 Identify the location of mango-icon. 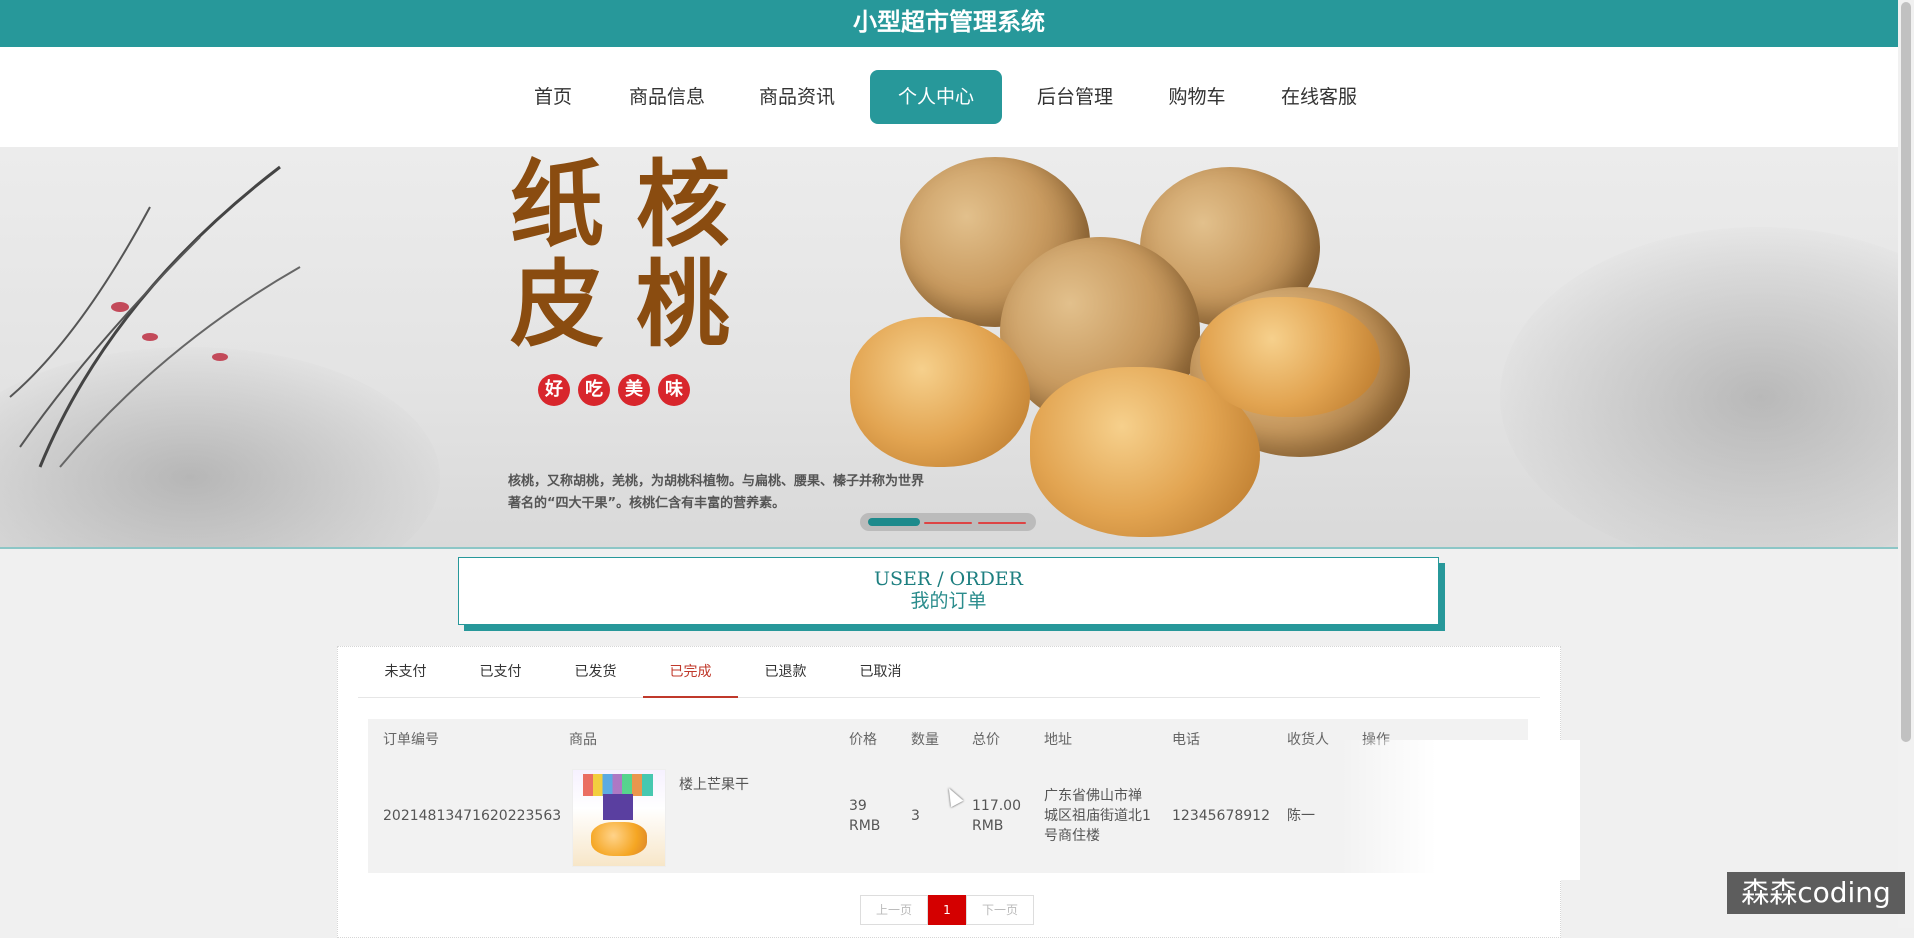
(619, 839).